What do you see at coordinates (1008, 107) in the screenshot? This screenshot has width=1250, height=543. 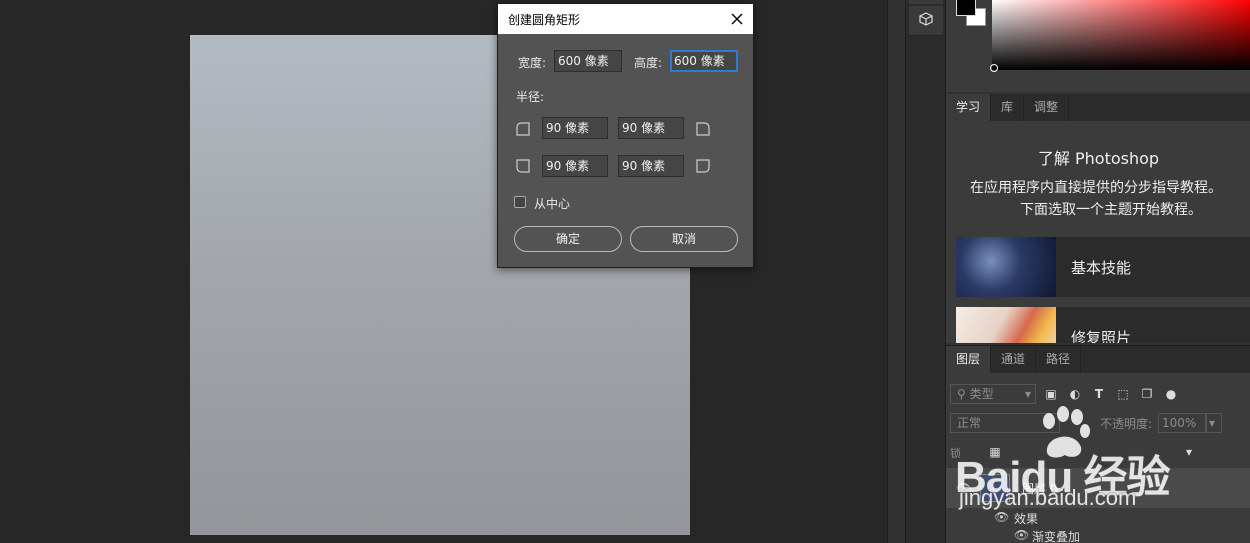 I see `tab-libraries: 库` at bounding box center [1008, 107].